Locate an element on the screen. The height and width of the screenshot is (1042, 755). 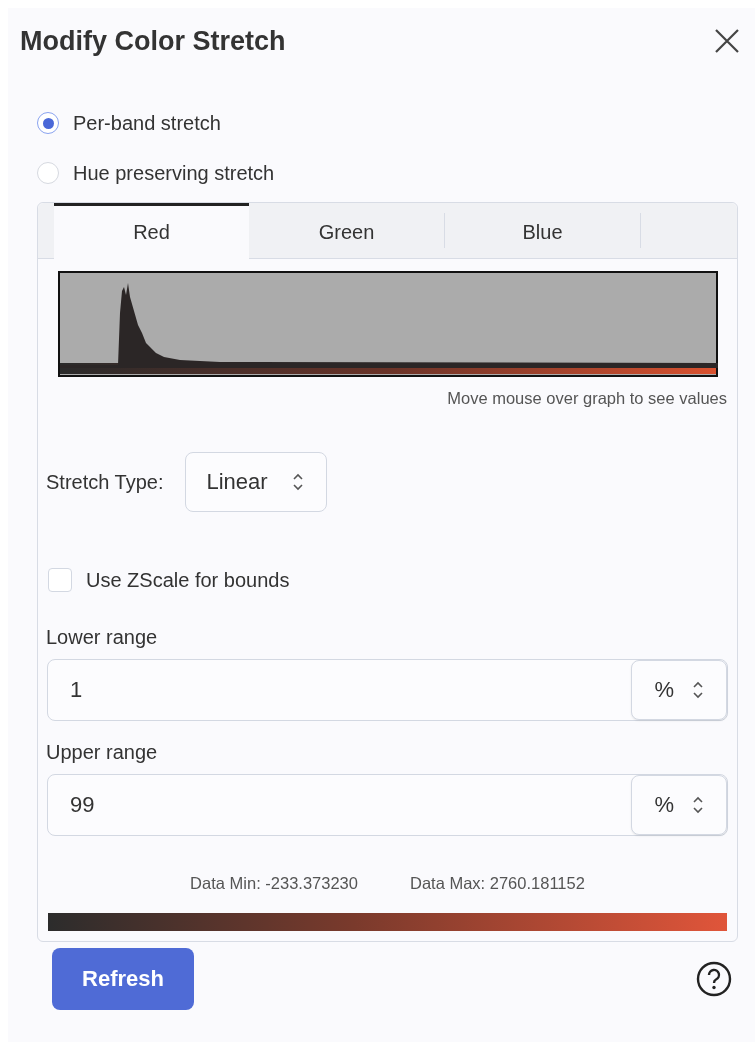
band-tab: Green is located at coordinates (346, 230).